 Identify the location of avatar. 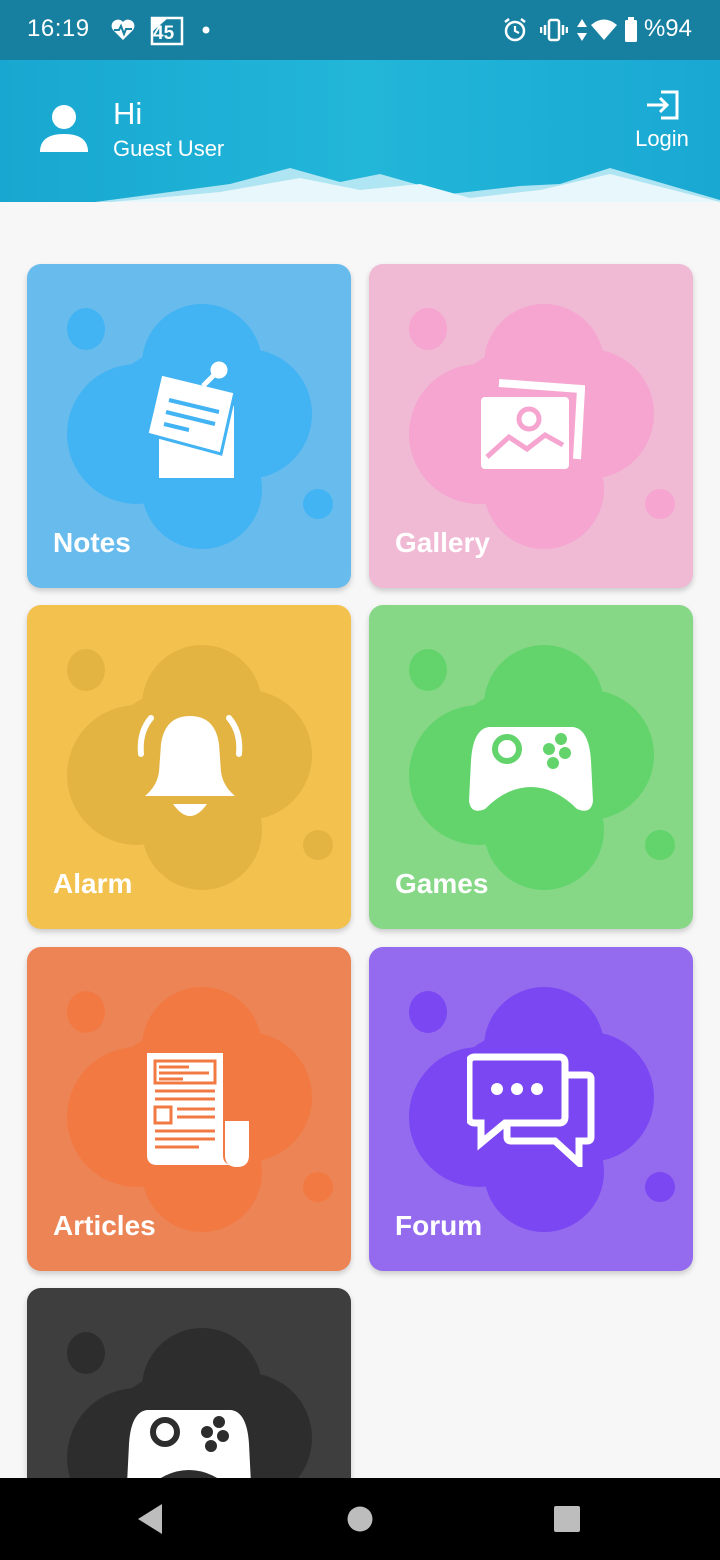
(64, 128).